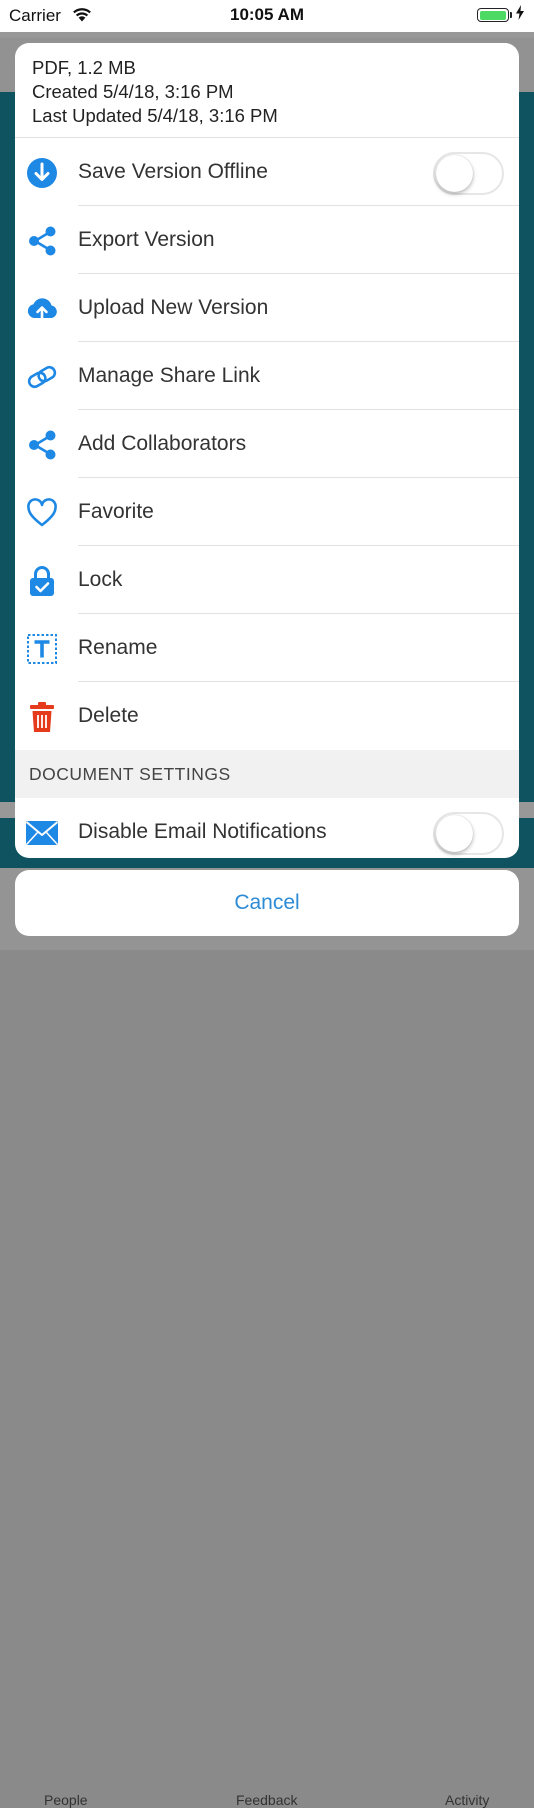 This screenshot has width=534, height=1808. Describe the element at coordinates (84, 67) in the screenshot. I see `file-type-size: PDF, 1.2 MB` at that location.